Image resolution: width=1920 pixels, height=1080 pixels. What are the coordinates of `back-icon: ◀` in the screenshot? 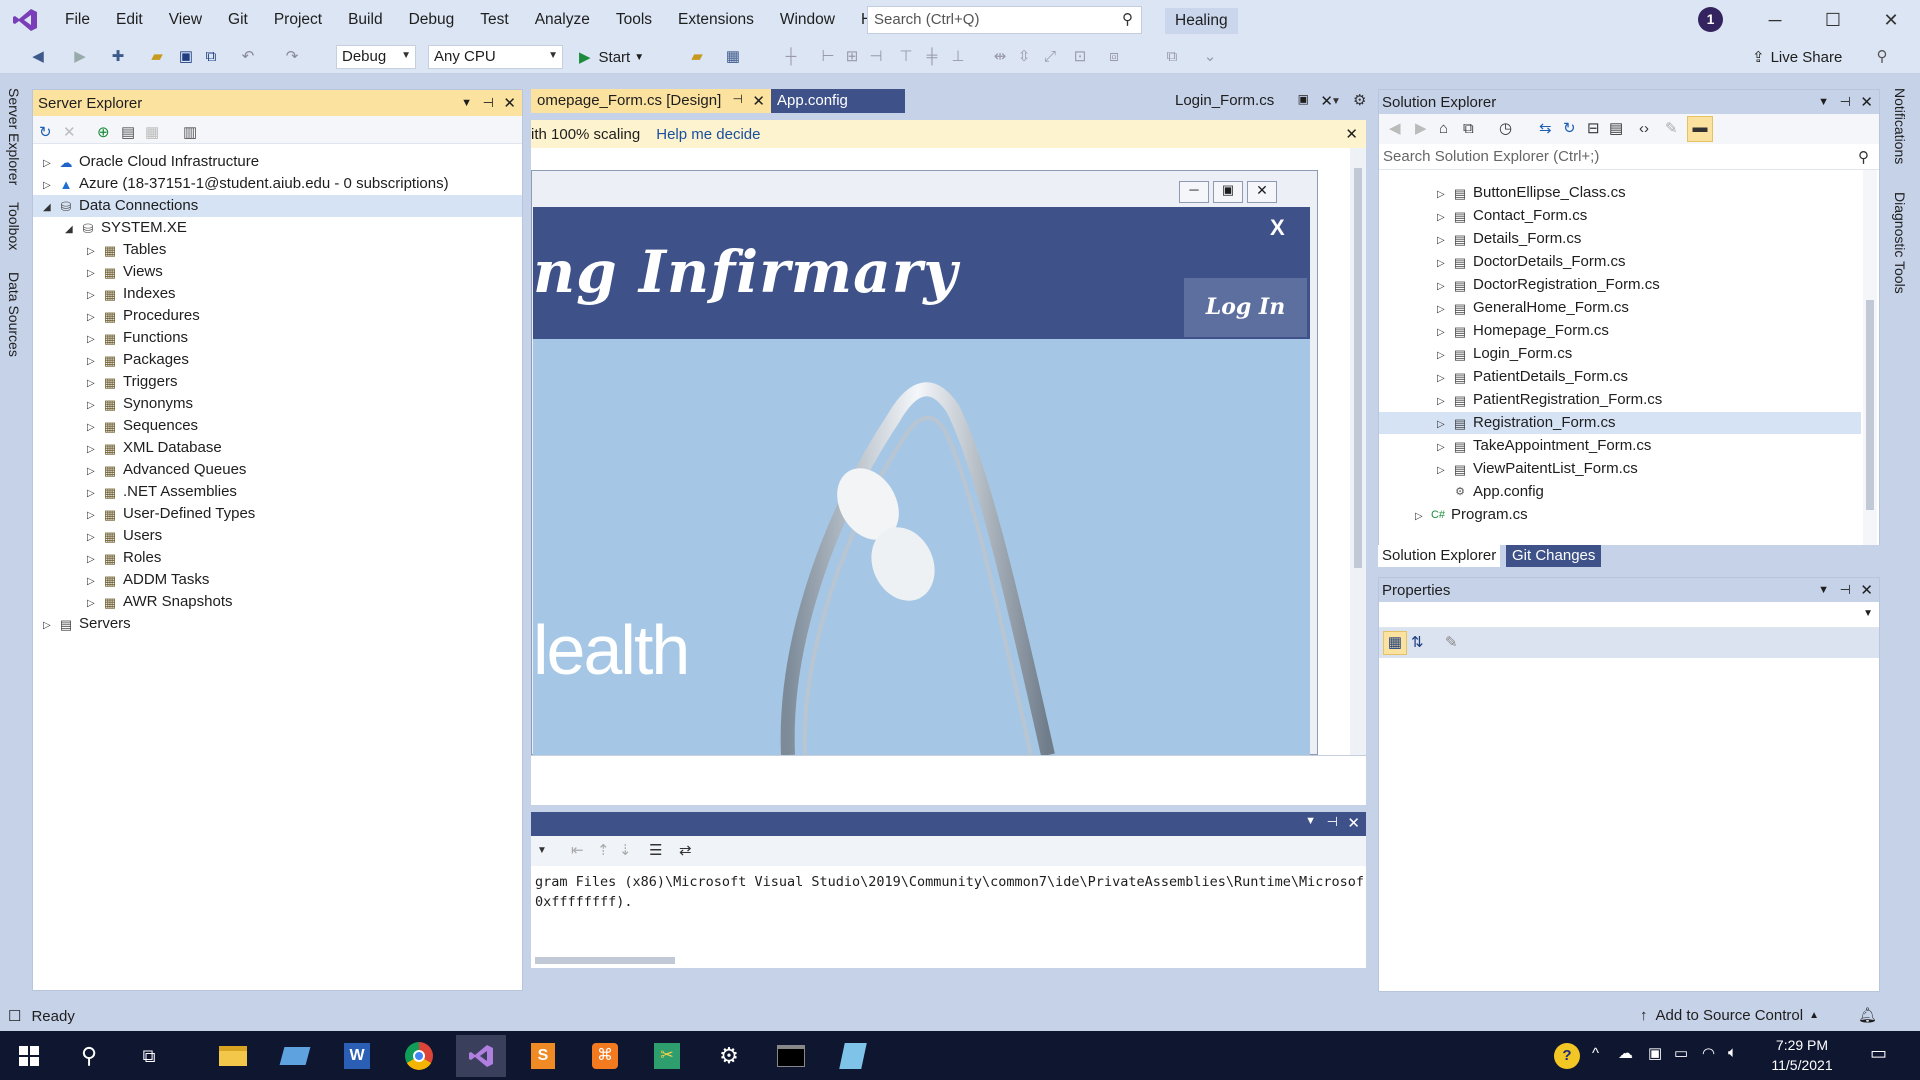 It's located at (38, 57).